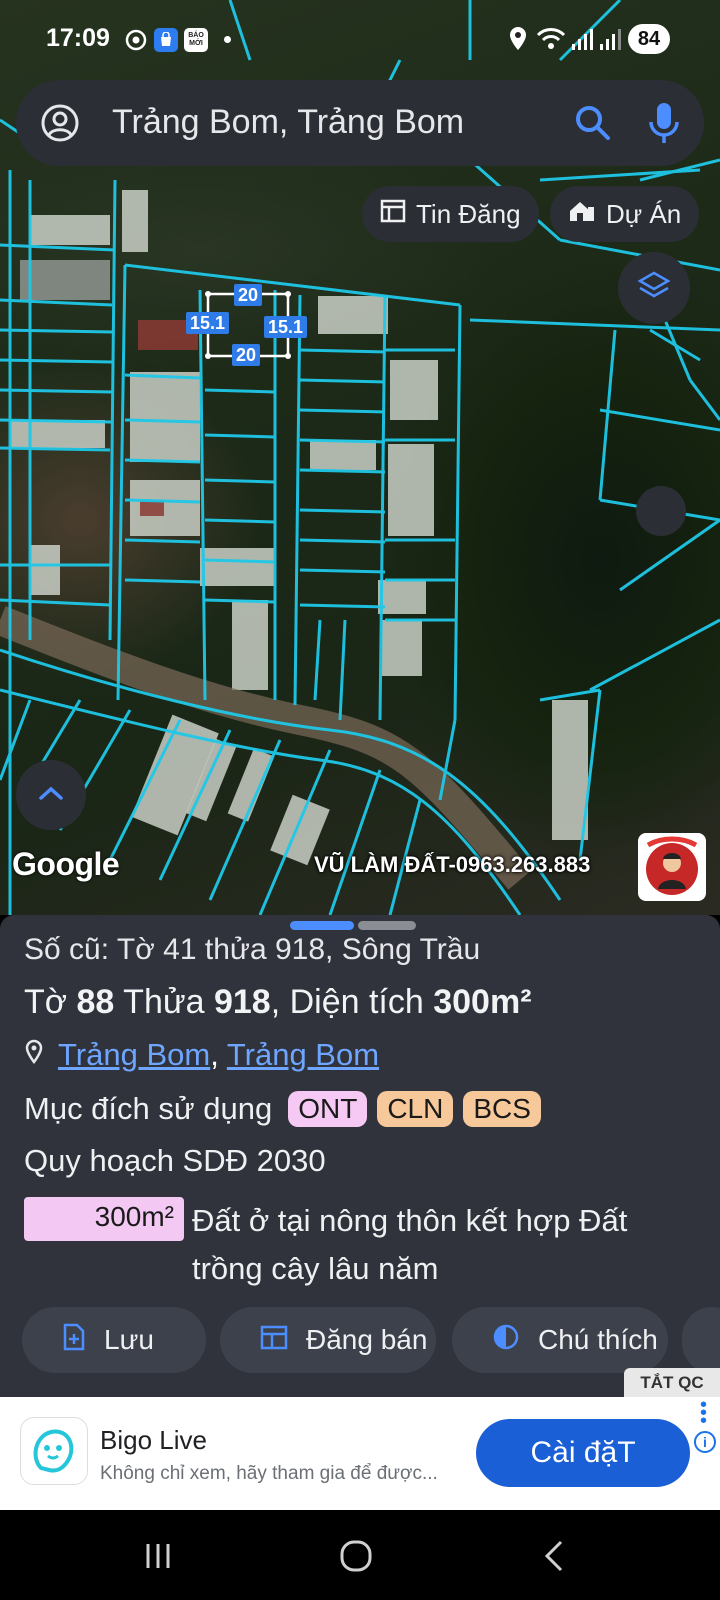  I want to click on ad-title: Bigo Live, so click(153, 1440).